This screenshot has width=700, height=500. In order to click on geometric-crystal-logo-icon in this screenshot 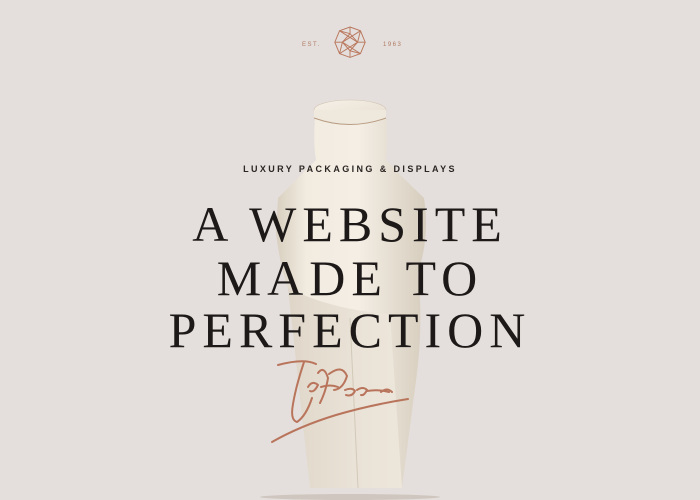, I will do `click(350, 46)`.